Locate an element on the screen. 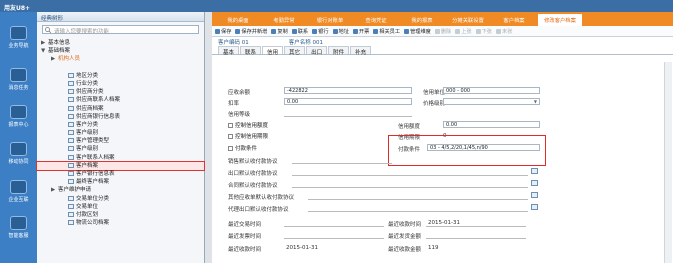  tree-item: 客户管理类型 is located at coordinates (120, 141).